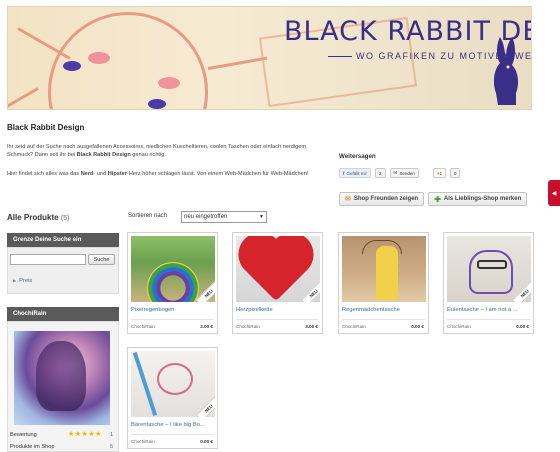 The image size is (560, 452). What do you see at coordinates (63, 240) in the screenshot?
I see `filter-box-title: Grenze Deine Suche ein` at bounding box center [63, 240].